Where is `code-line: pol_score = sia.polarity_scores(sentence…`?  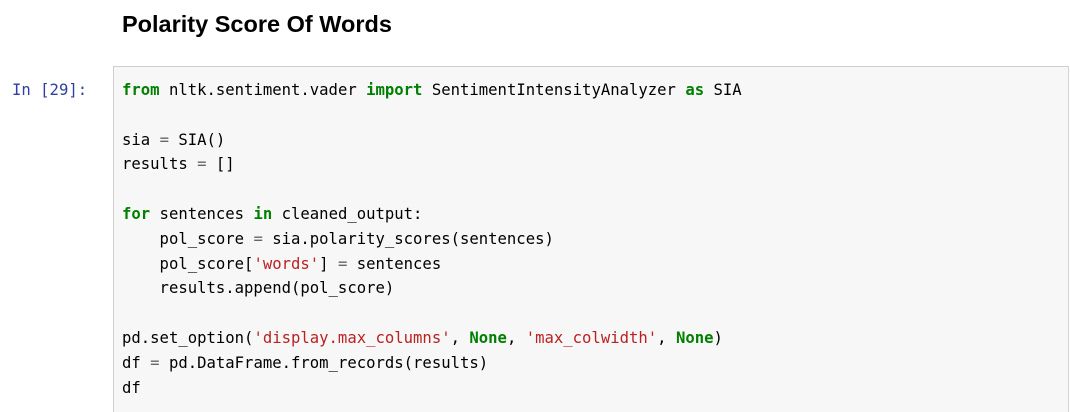 code-line: pol_score = sia.polarity_scores(sentence… is located at coordinates (338, 239).